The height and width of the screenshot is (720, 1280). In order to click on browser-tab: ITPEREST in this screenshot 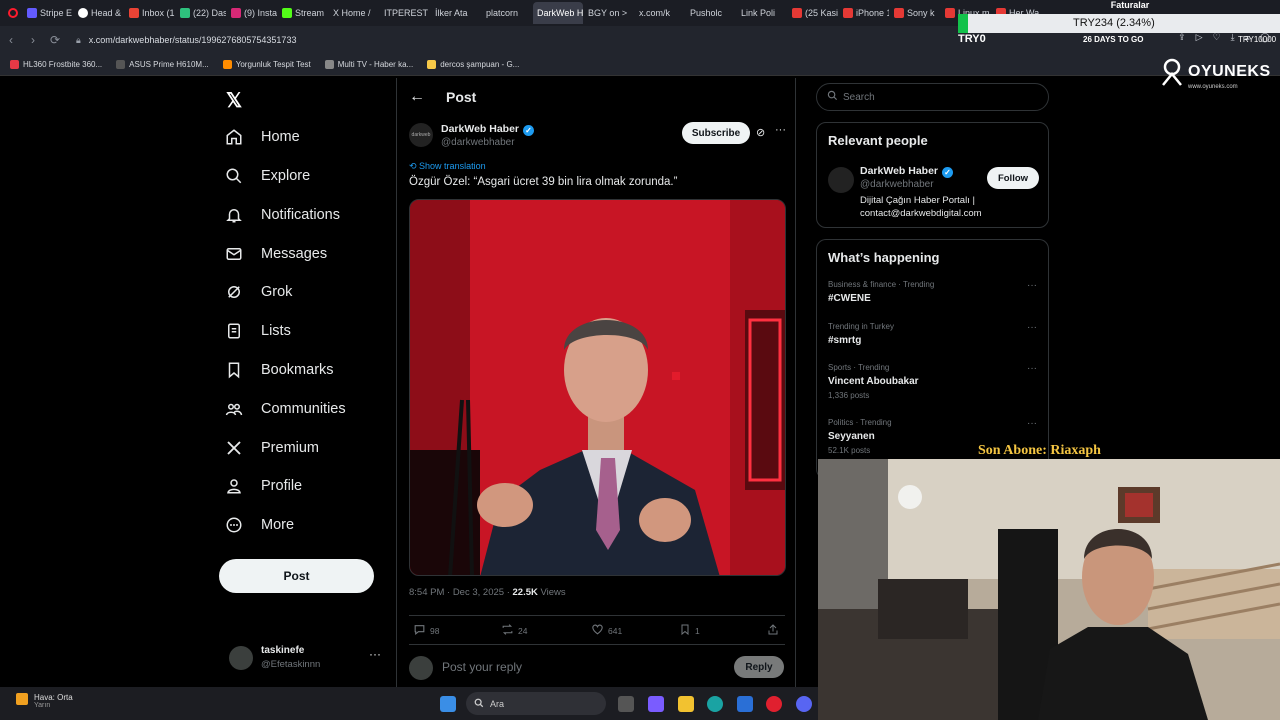, I will do `click(405, 13)`.